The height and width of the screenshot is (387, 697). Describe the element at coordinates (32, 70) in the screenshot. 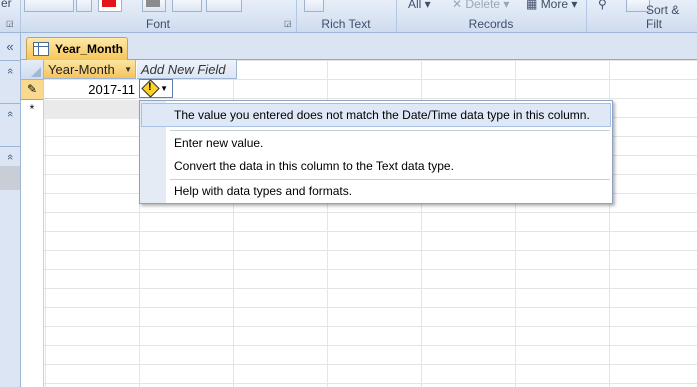

I see `select-all-corner` at that location.